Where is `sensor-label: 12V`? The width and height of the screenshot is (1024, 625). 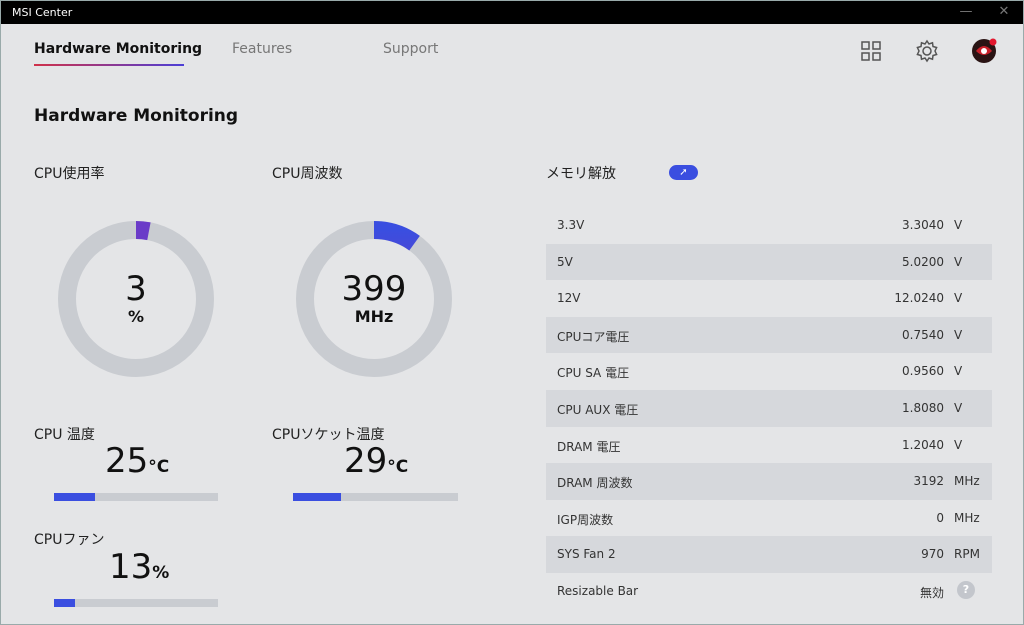 sensor-label: 12V is located at coordinates (569, 298).